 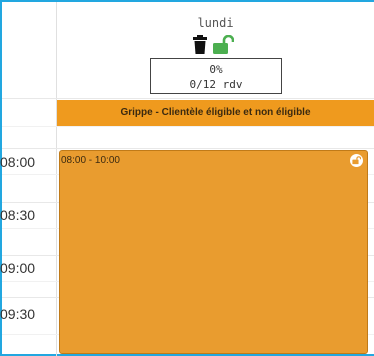 I want to click on time-label: 08:00, so click(x=18, y=162).